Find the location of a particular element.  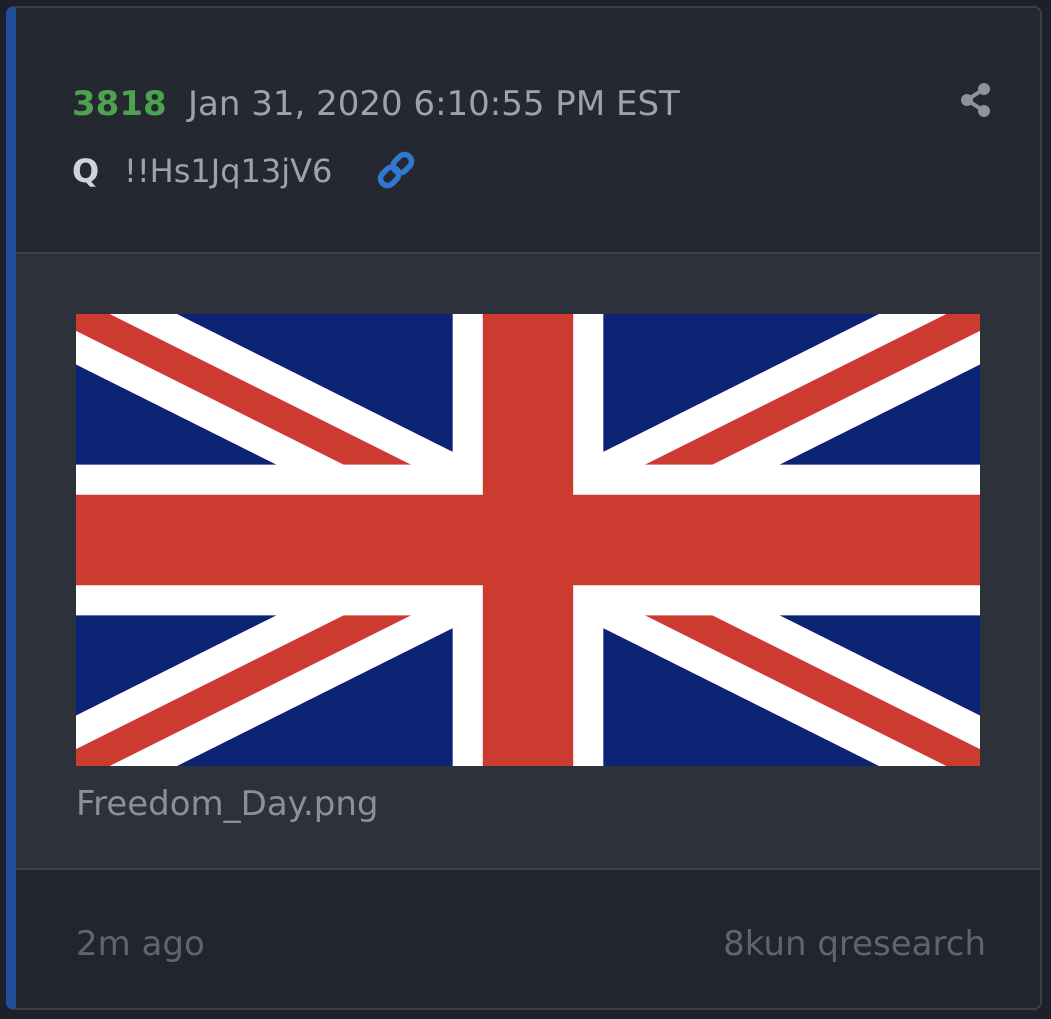

post-timestamp: Jan 31, 2020 6:10:55 PM EST is located at coordinates (434, 104).